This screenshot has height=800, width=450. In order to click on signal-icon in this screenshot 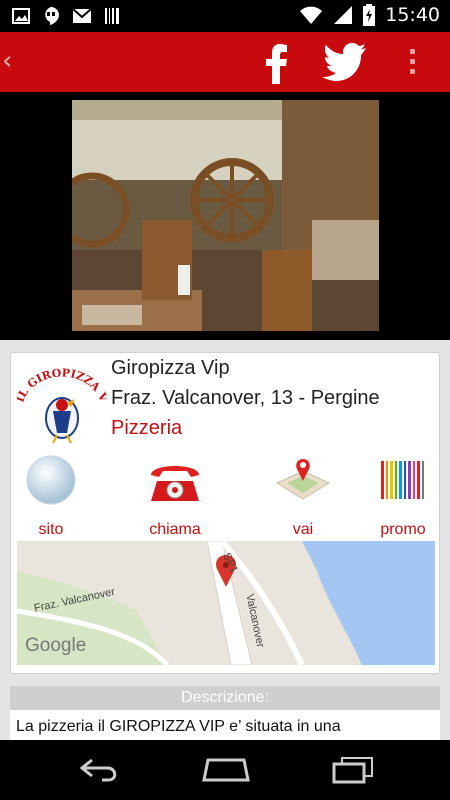, I will do `click(343, 15)`.